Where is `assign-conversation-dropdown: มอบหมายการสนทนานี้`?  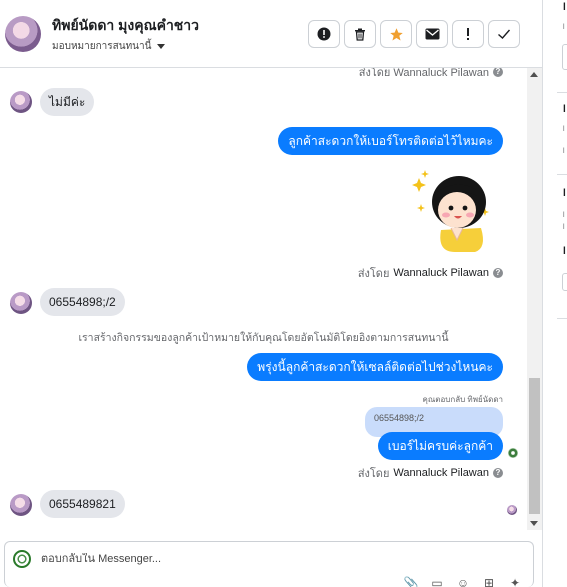 assign-conversation-dropdown: มอบหมายการสนทนานี้ is located at coordinates (109, 46).